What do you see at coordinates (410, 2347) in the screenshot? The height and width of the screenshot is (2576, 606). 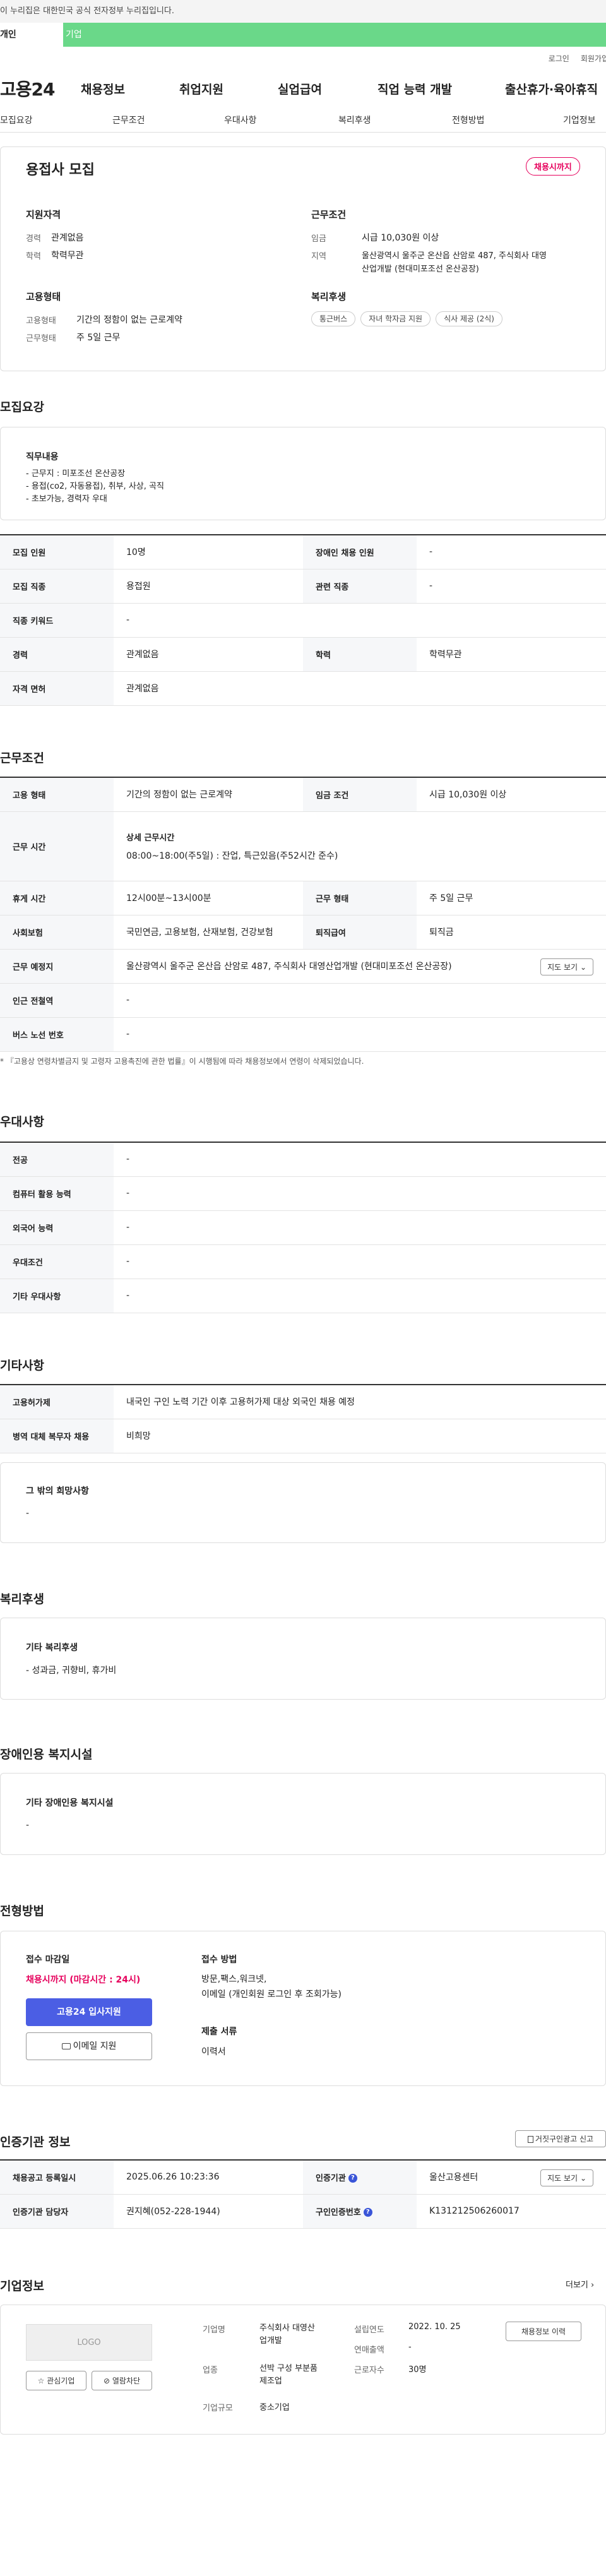 I see `sales-value: -` at bounding box center [410, 2347].